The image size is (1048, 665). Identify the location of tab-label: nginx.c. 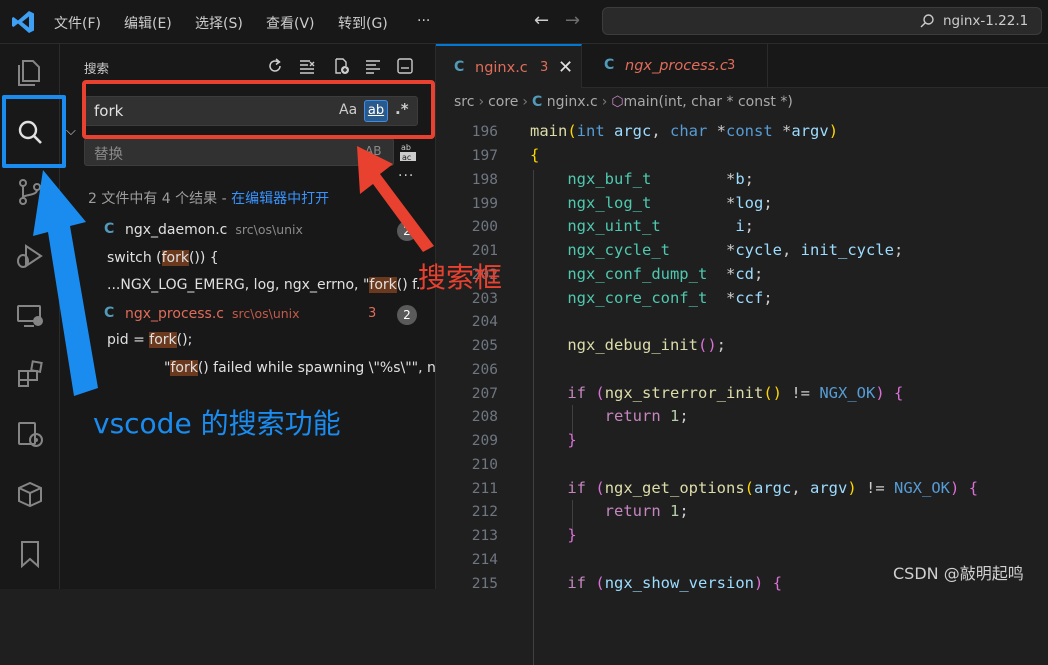
(501, 68).